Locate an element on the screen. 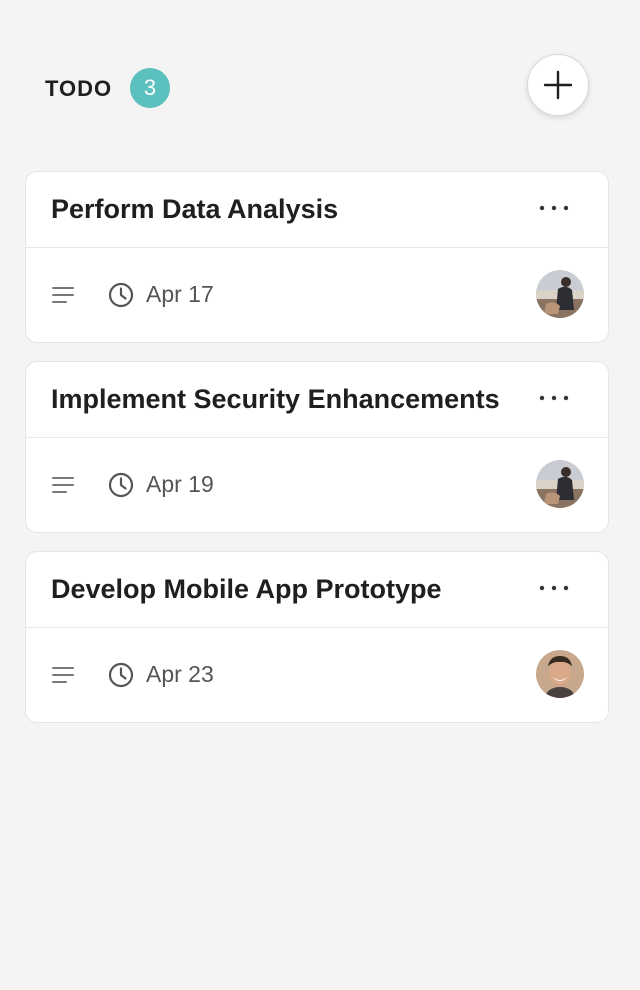 This screenshot has height=990, width=640. task-card-header: Develop Mobile App Prototype is located at coordinates (317, 590).